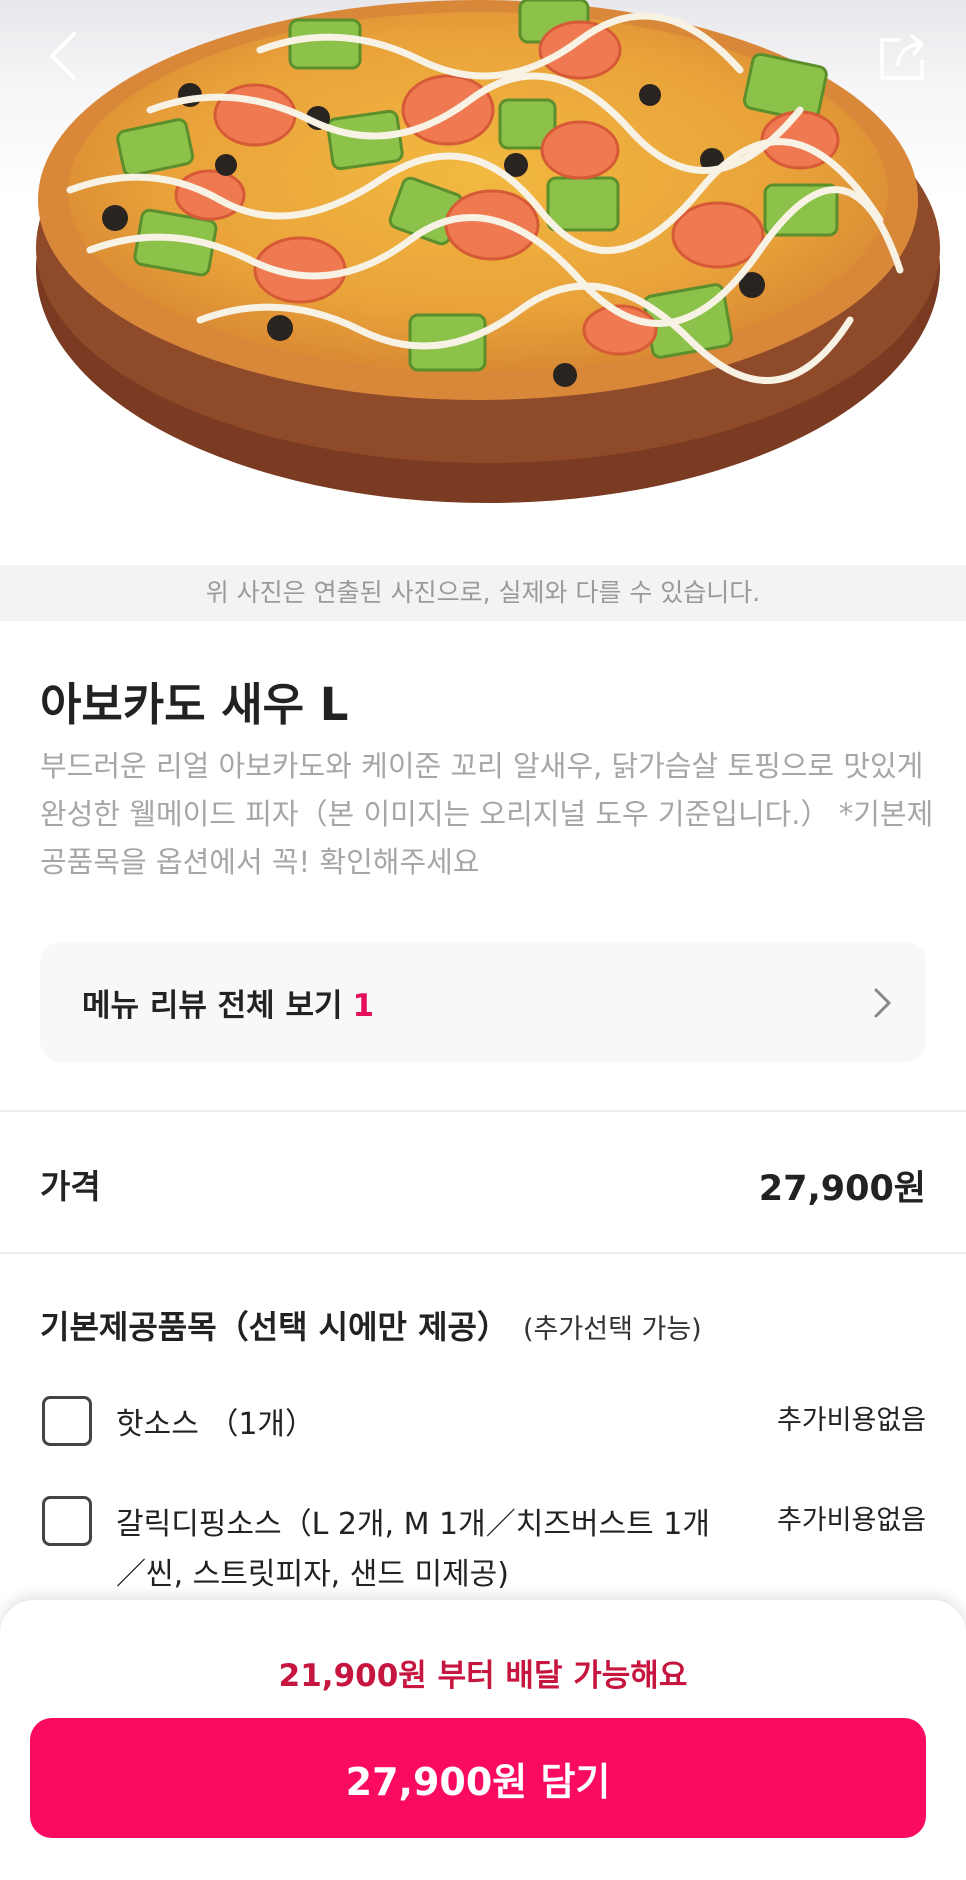  I want to click on option-label-hot-sauce: 핫소스 （1개）, so click(426, 1425).